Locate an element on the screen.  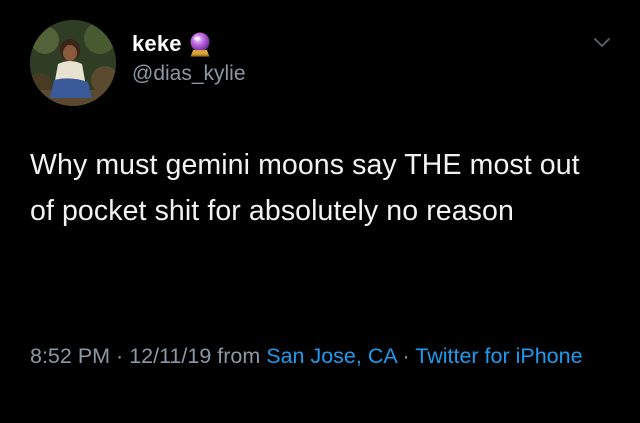
source-link: Twitter for iPhone is located at coordinates (498, 356).